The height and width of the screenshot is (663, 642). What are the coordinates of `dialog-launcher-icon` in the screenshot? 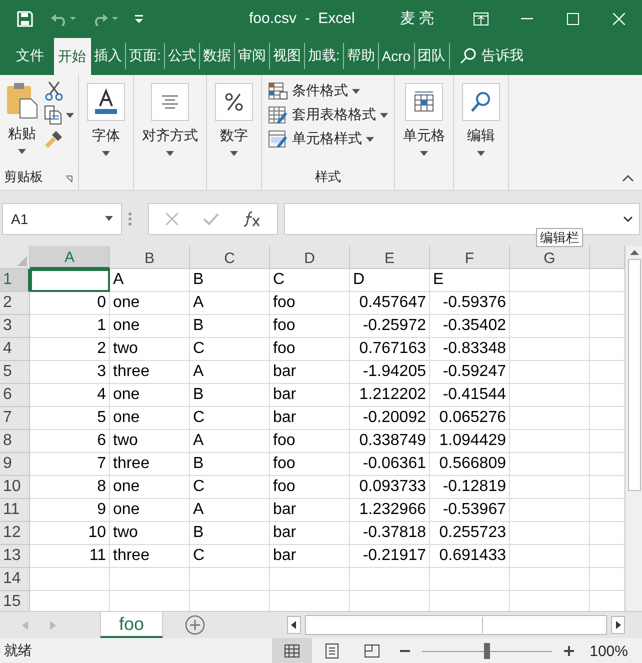 It's located at (69, 179).